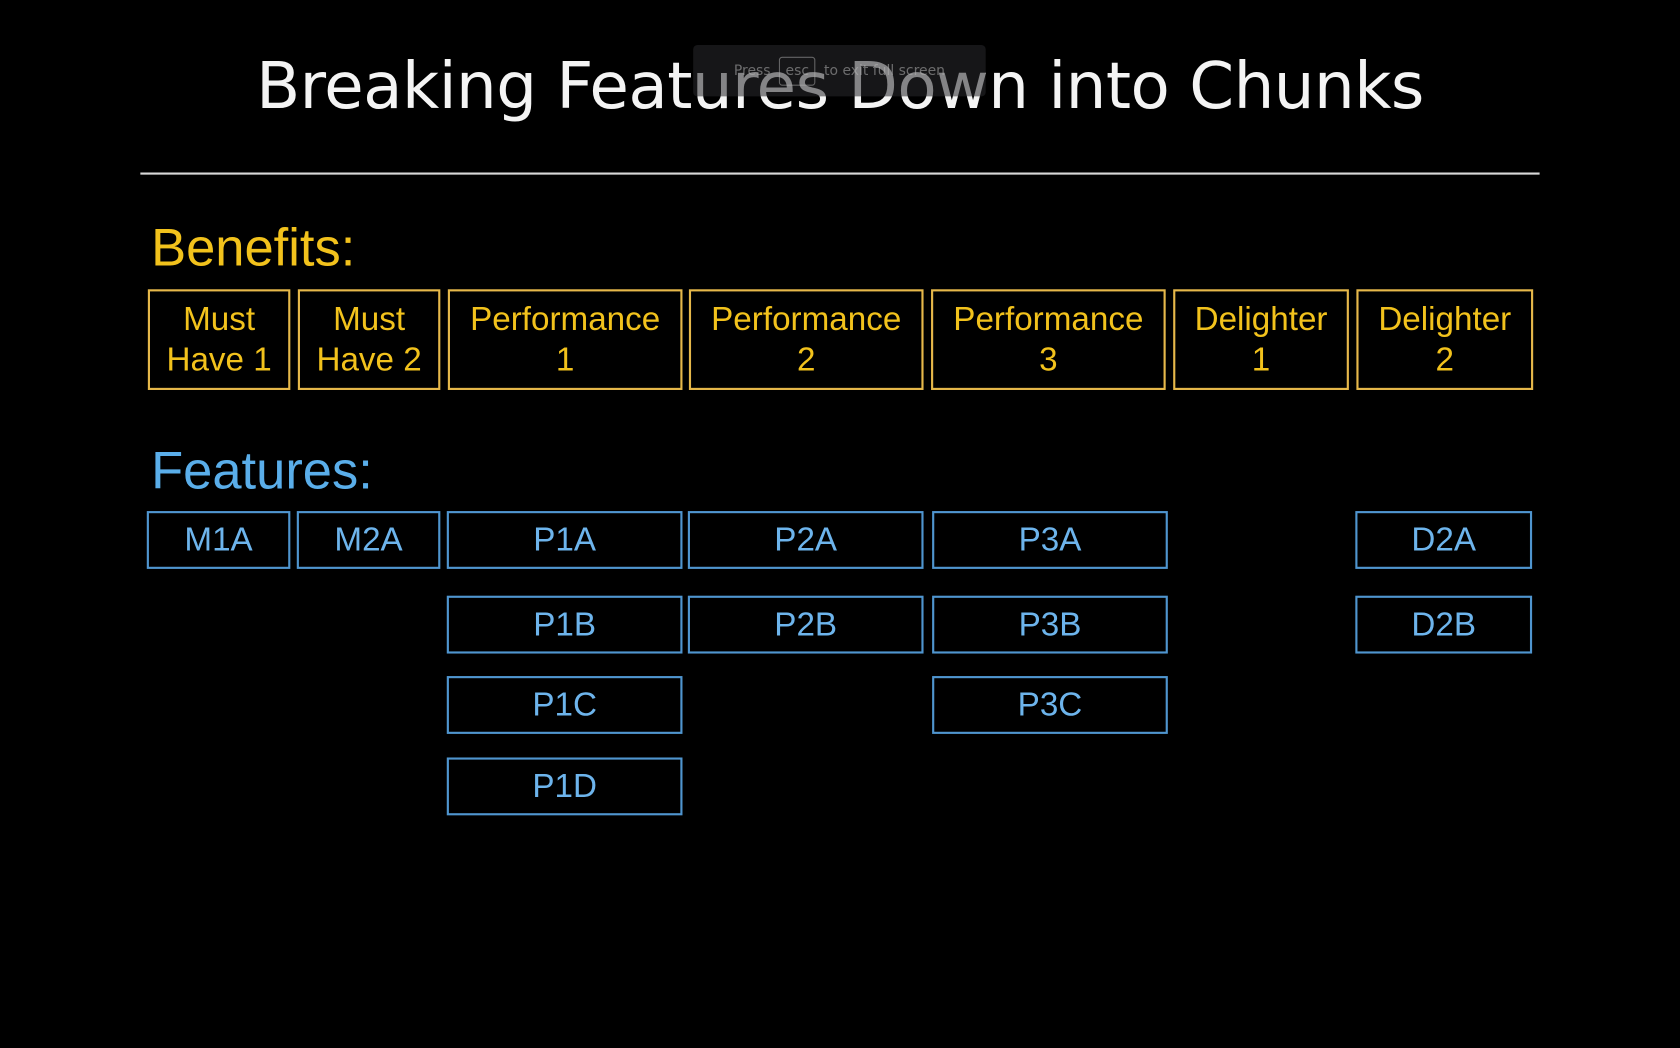  What do you see at coordinates (805, 624) in the screenshot?
I see `feature-p2b: P2B` at bounding box center [805, 624].